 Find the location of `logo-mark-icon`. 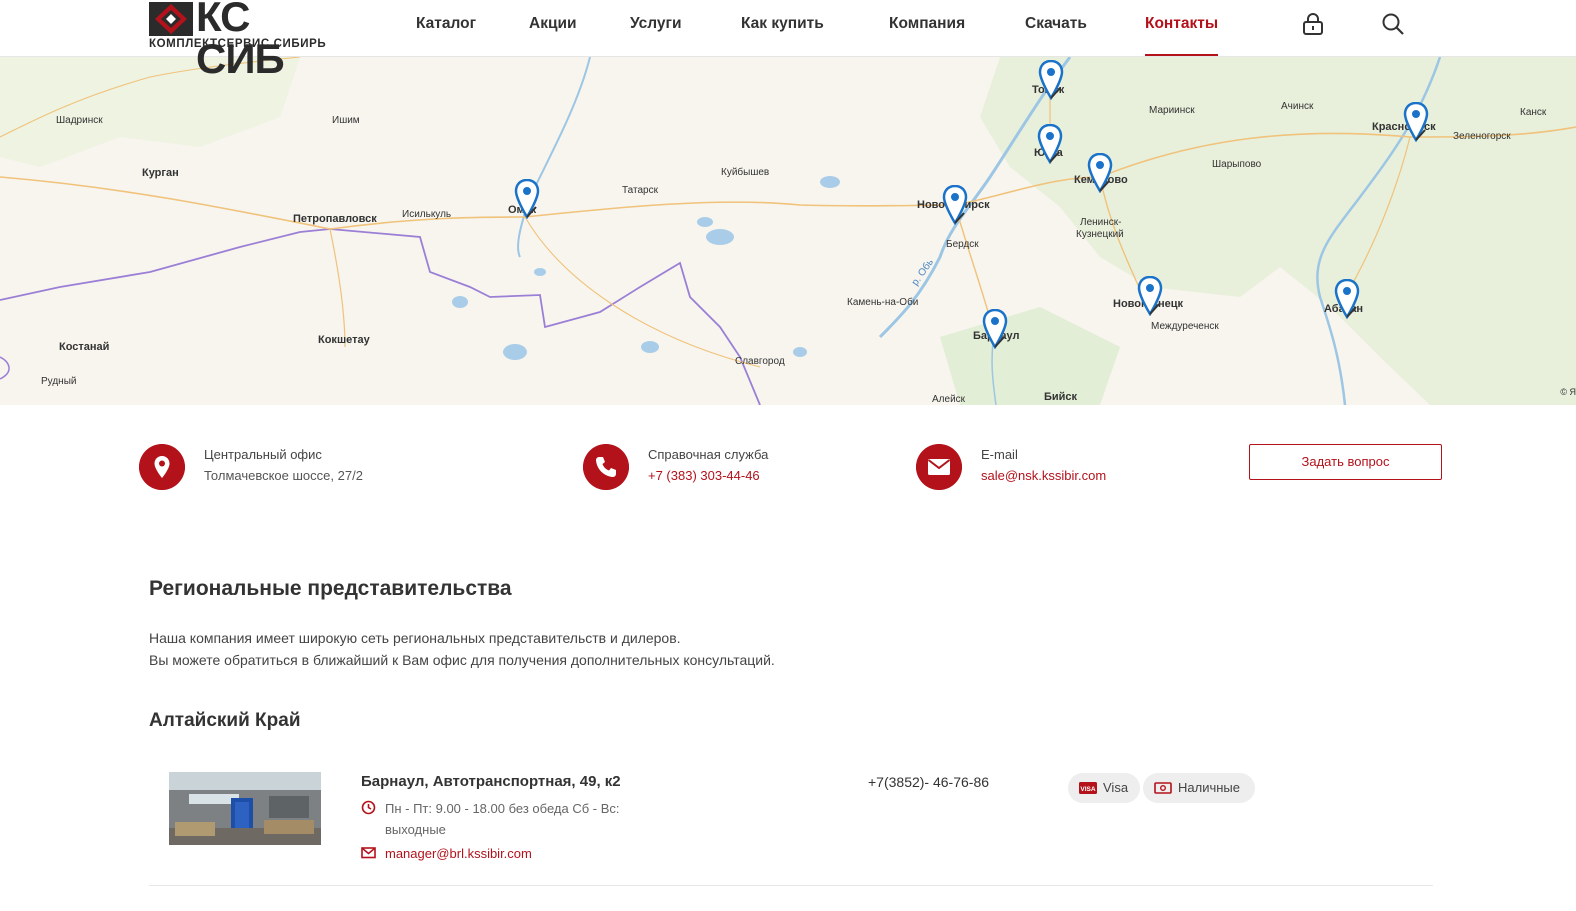

logo-mark-icon is located at coordinates (171, 19).